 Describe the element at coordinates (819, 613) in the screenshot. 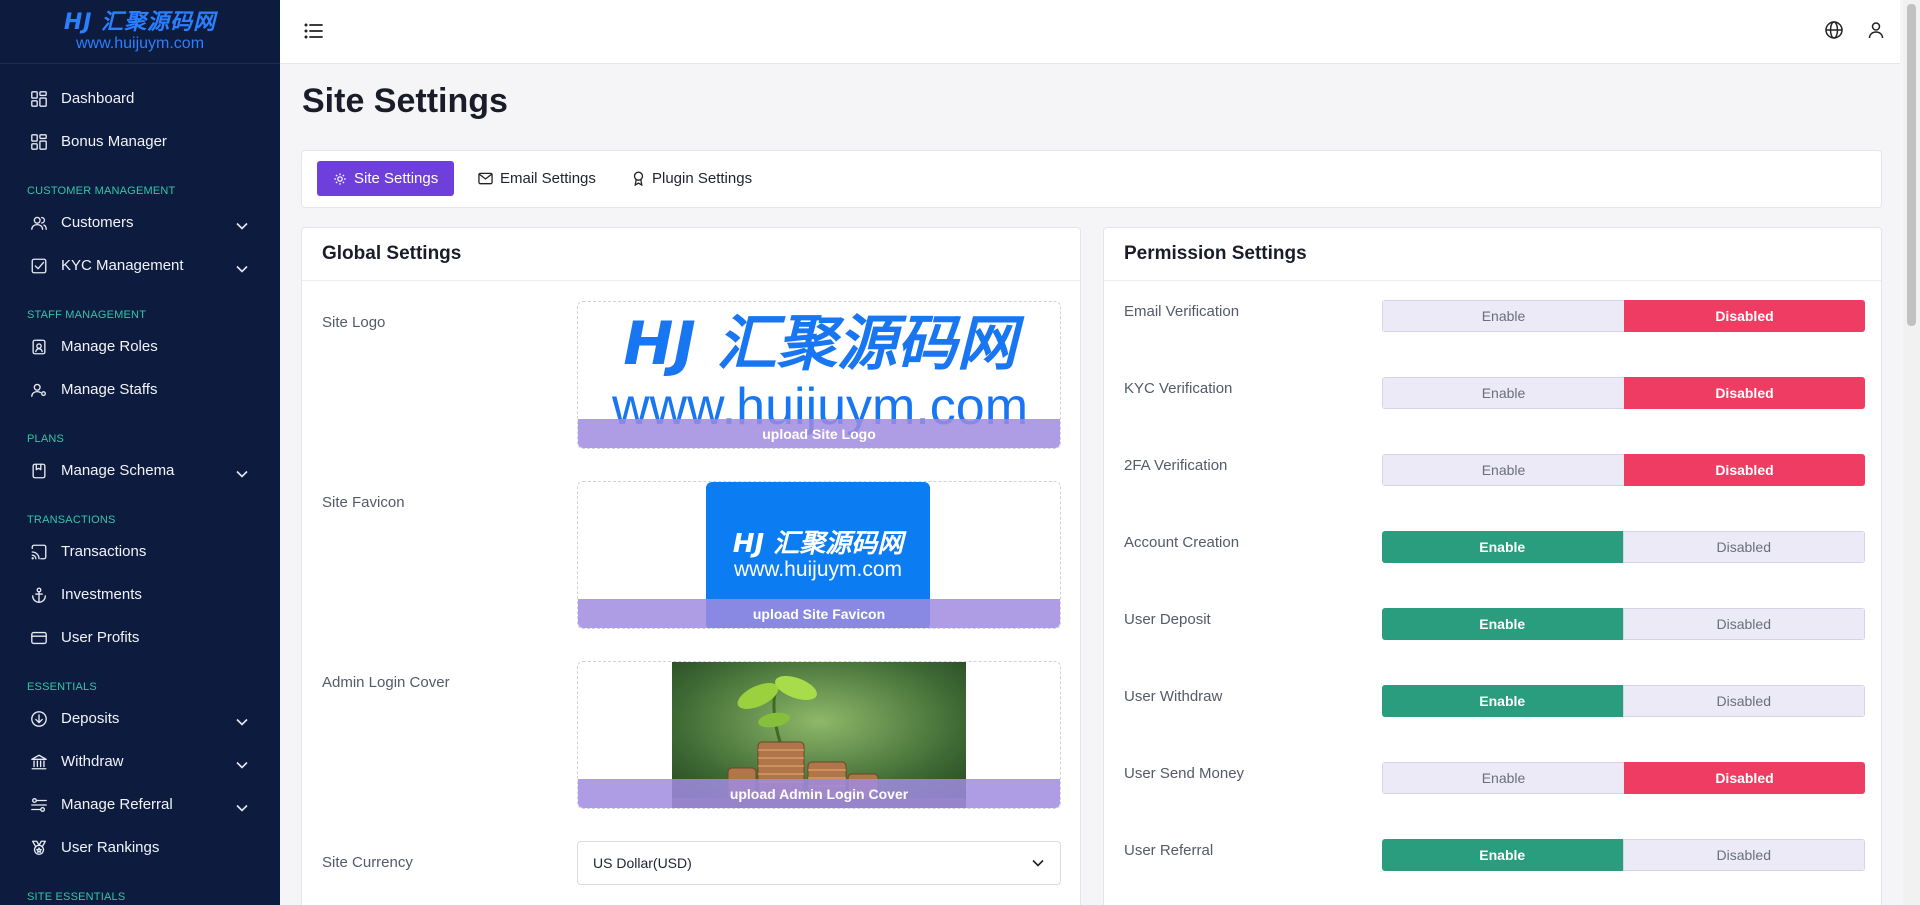

I see `upload-site-favicon-button: upload Site Favicon` at that location.